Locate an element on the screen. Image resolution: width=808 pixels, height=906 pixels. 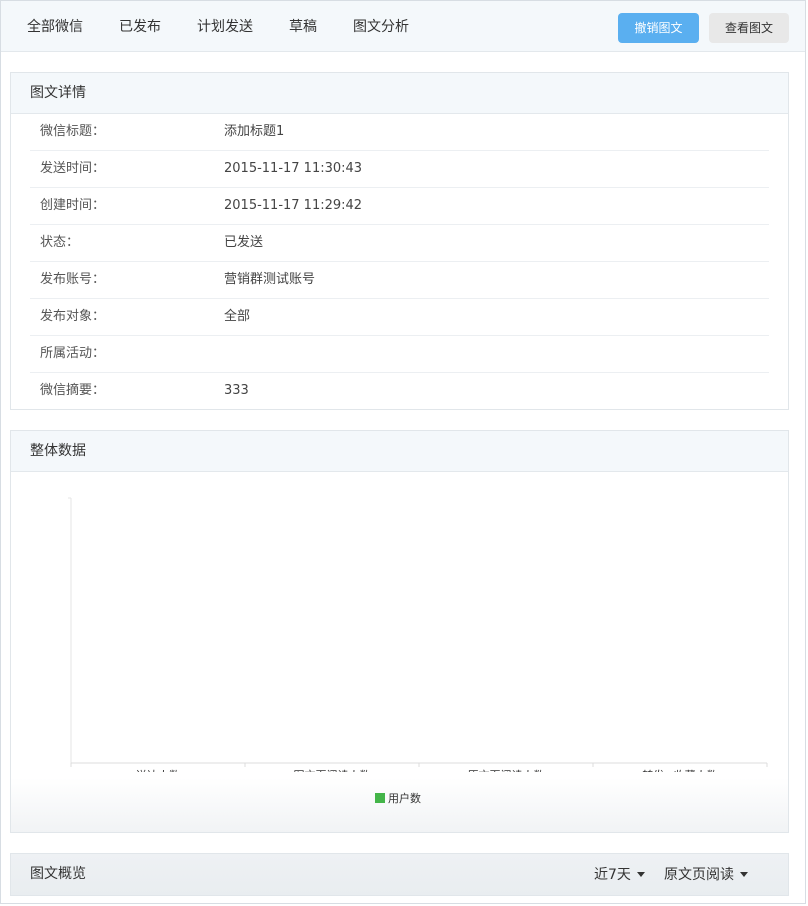
metric-value: 原文页阅读 is located at coordinates (699, 875).